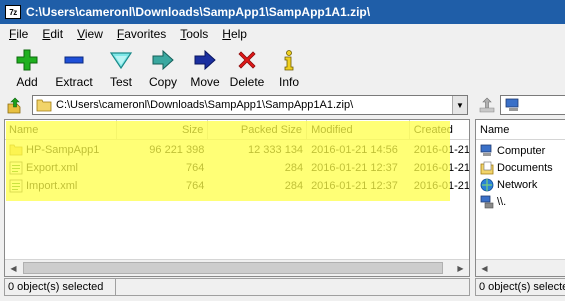 The image size is (565, 301). What do you see at coordinates (276, 150) in the screenshot?
I see `file-packed-size: 12 333 134` at bounding box center [276, 150].